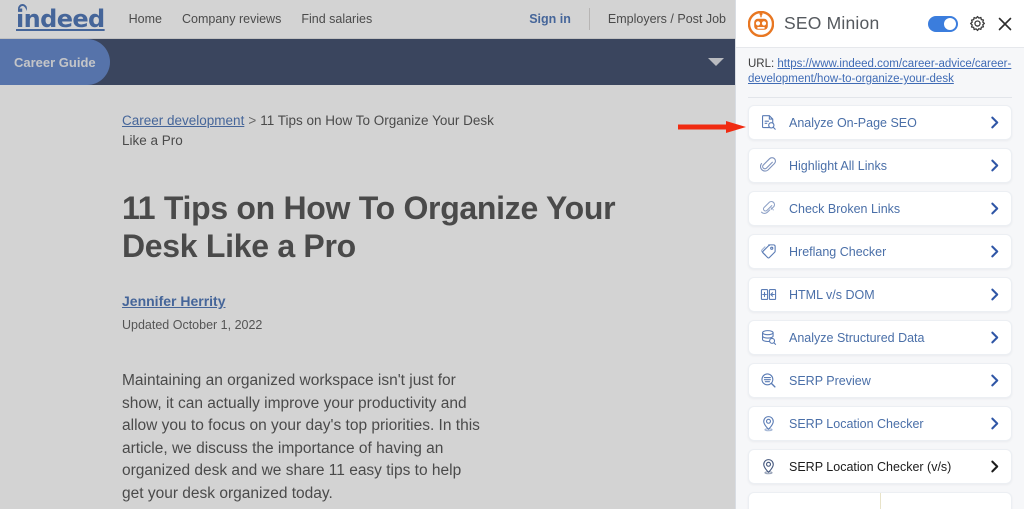 The width and height of the screenshot is (1024, 509). Describe the element at coordinates (183, 120) in the screenshot. I see `breadcrumb-parent-link: Career development` at that location.